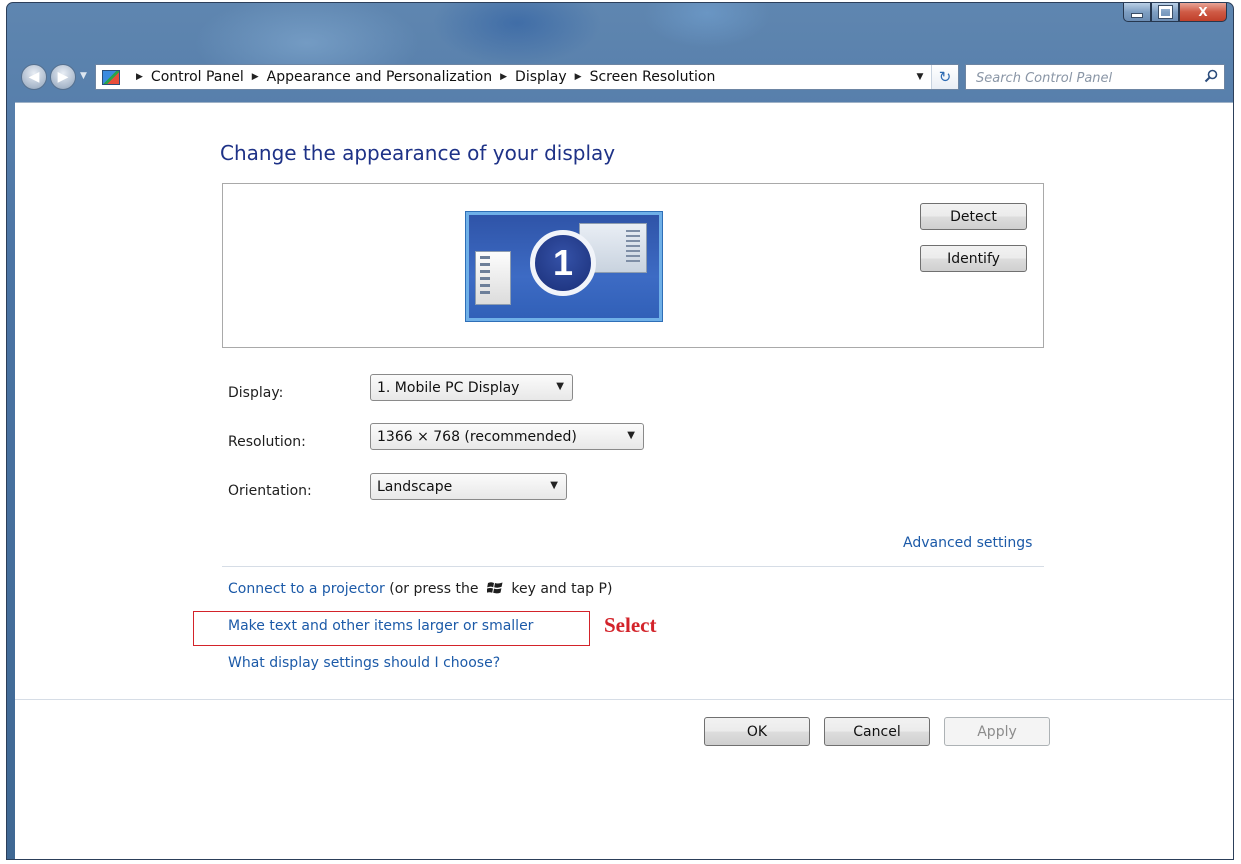 The height and width of the screenshot is (864, 1241). I want to click on resolution-select: 1366 × 768 (recommended) ▼, so click(507, 436).